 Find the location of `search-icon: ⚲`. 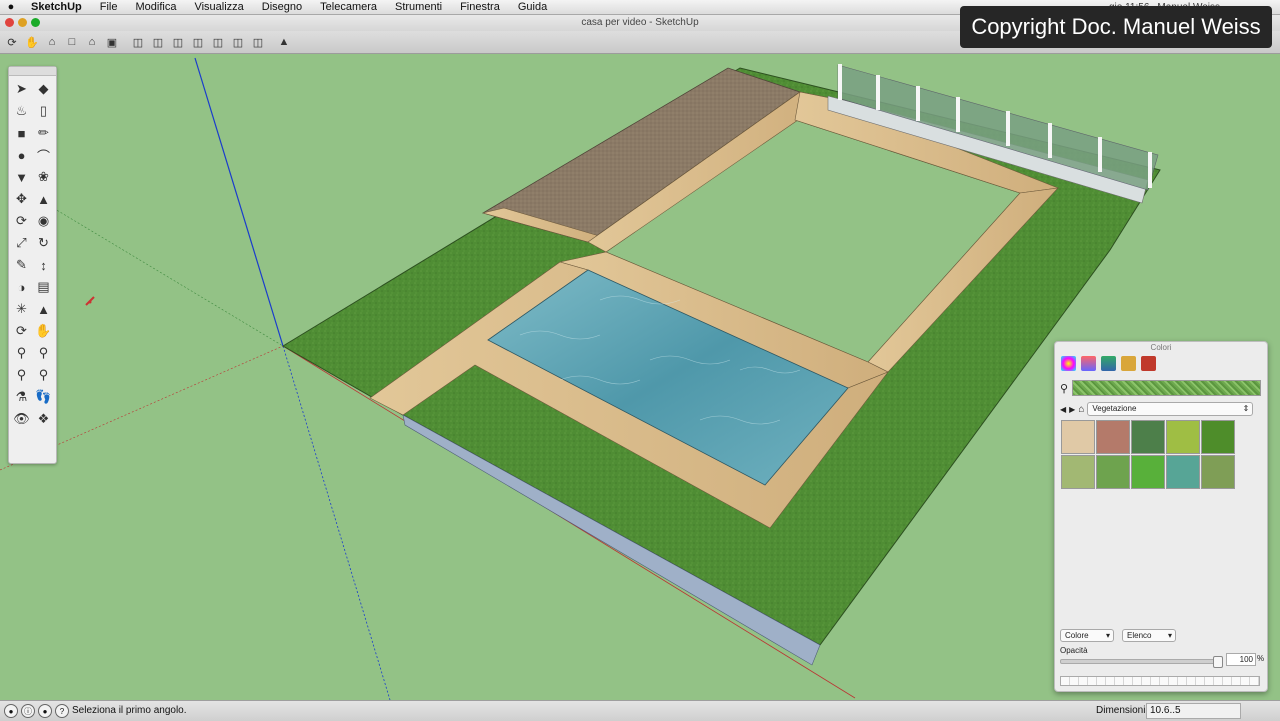

search-icon: ⚲ is located at coordinates (1064, 388).